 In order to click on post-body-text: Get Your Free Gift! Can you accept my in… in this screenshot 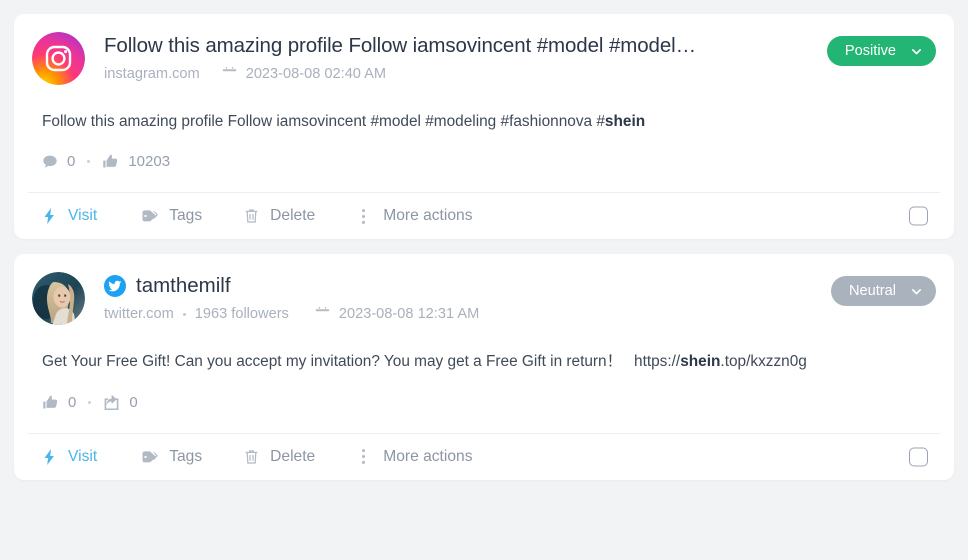, I will do `click(332, 362)`.